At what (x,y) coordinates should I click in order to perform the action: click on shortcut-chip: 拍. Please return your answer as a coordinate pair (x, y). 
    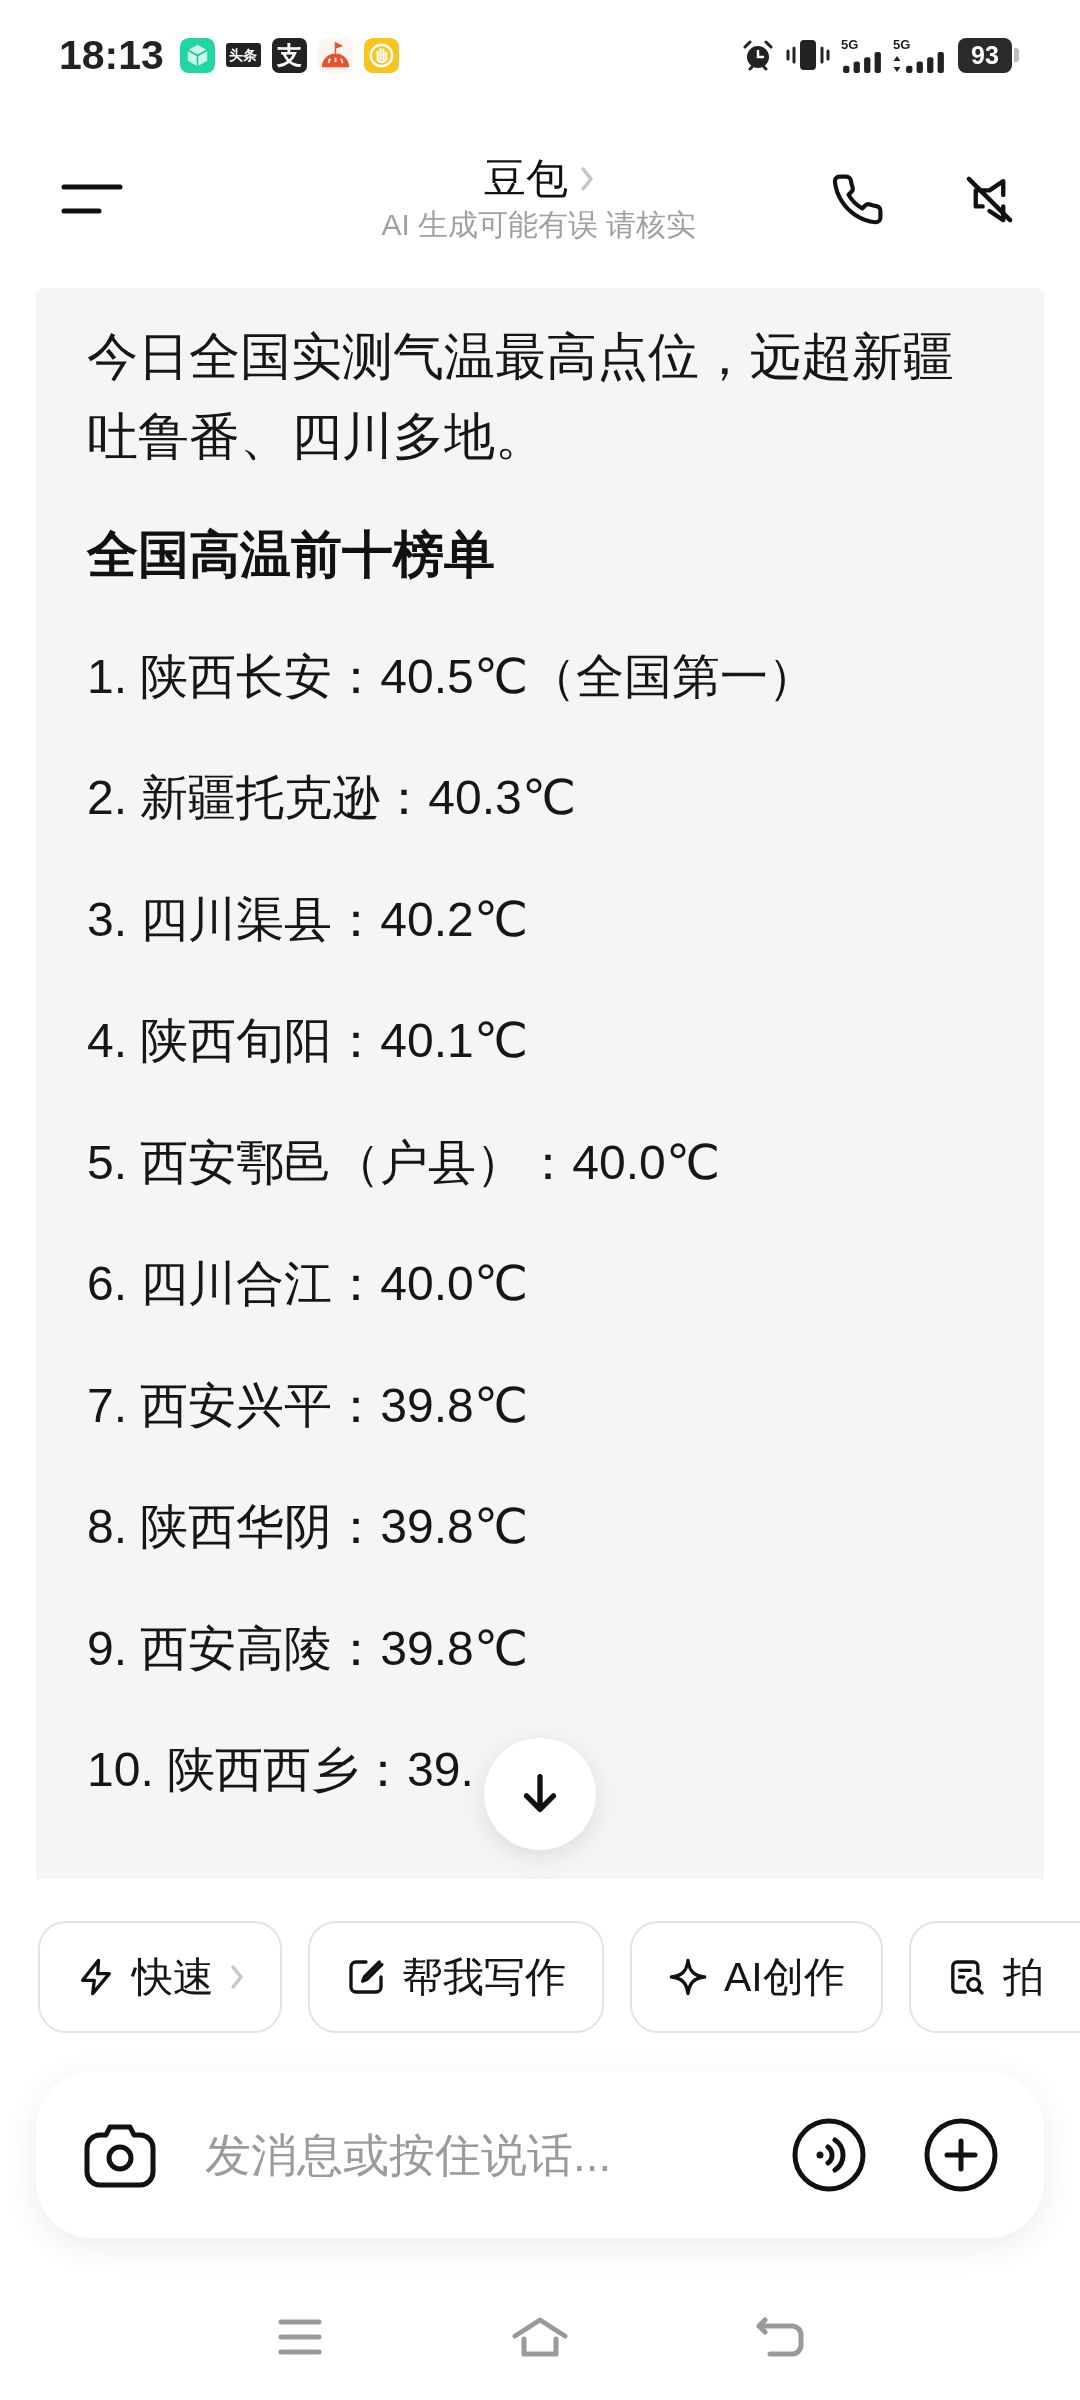
    Looking at the image, I should click on (994, 1977).